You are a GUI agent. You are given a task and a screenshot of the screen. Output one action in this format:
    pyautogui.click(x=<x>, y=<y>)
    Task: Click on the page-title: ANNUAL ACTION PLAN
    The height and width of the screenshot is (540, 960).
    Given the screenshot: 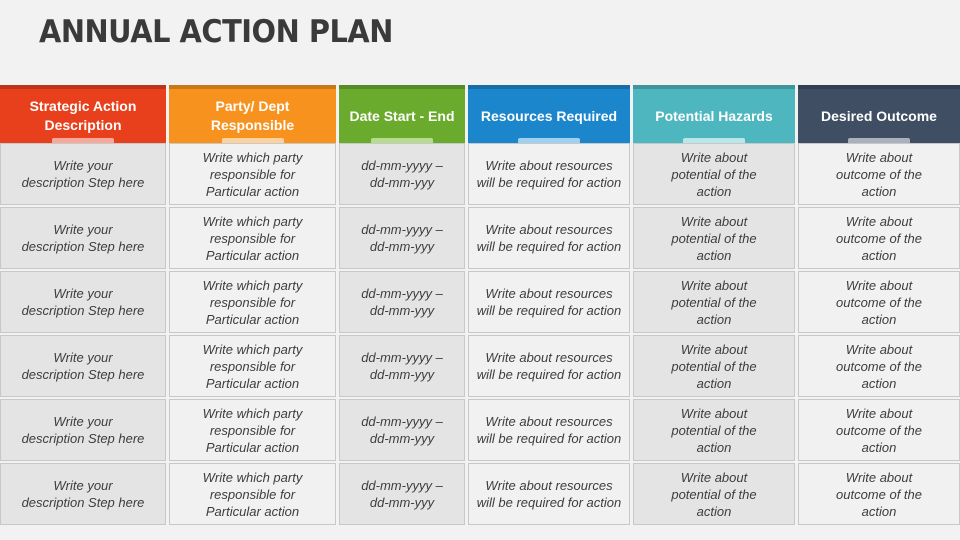 What is the action you would take?
    pyautogui.click(x=216, y=32)
    